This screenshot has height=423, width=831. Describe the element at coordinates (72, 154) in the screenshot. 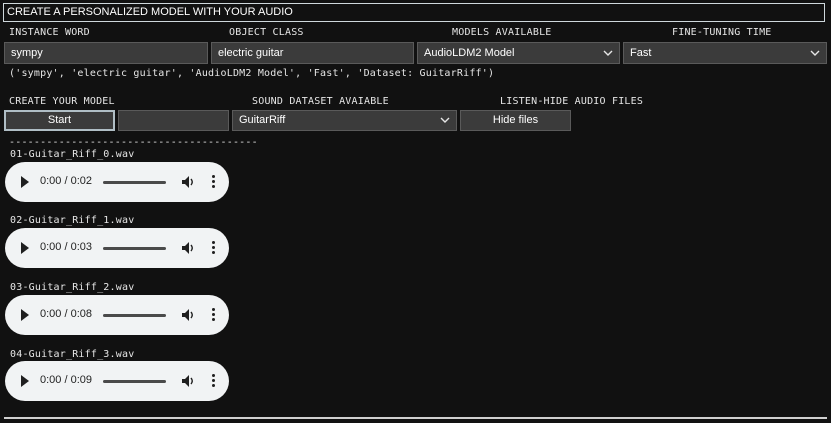

I see `audio-file-label: 01-Guitar_Riff_0.wav` at that location.